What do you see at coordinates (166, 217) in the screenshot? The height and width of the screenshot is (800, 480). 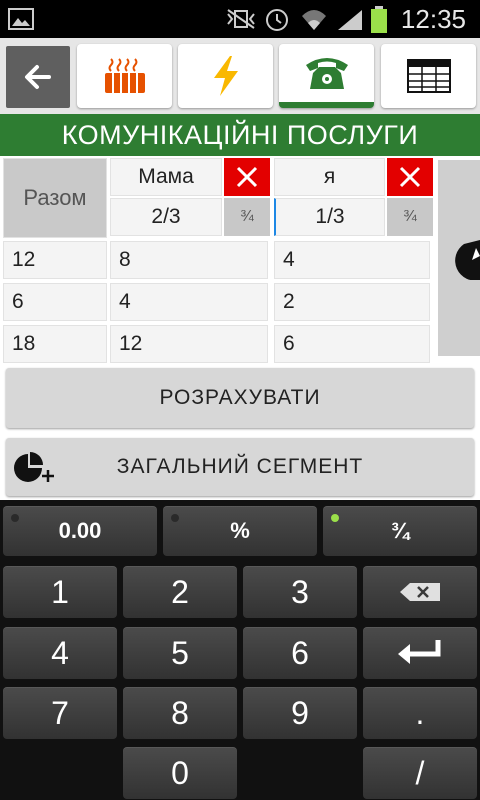 I see `share-input-mama: 2/3` at bounding box center [166, 217].